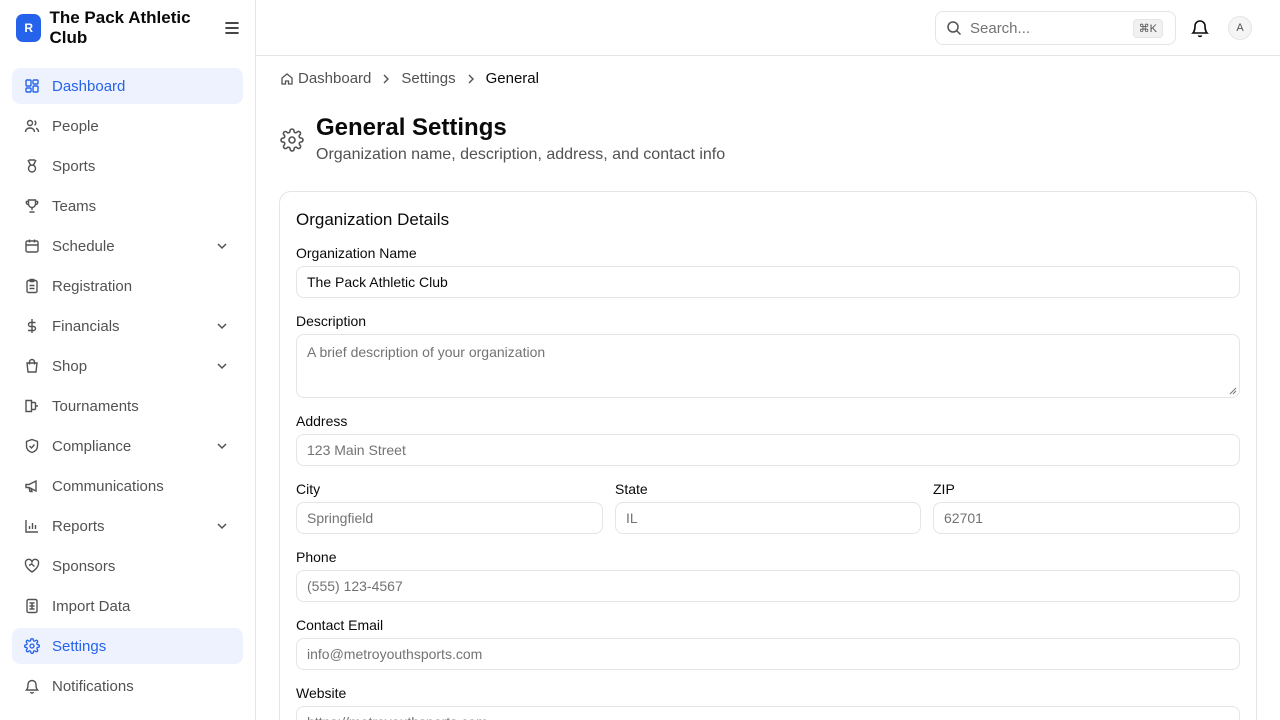 This screenshot has width=1280, height=720. Describe the element at coordinates (954, 28) in the screenshot. I see `search-icon` at that location.